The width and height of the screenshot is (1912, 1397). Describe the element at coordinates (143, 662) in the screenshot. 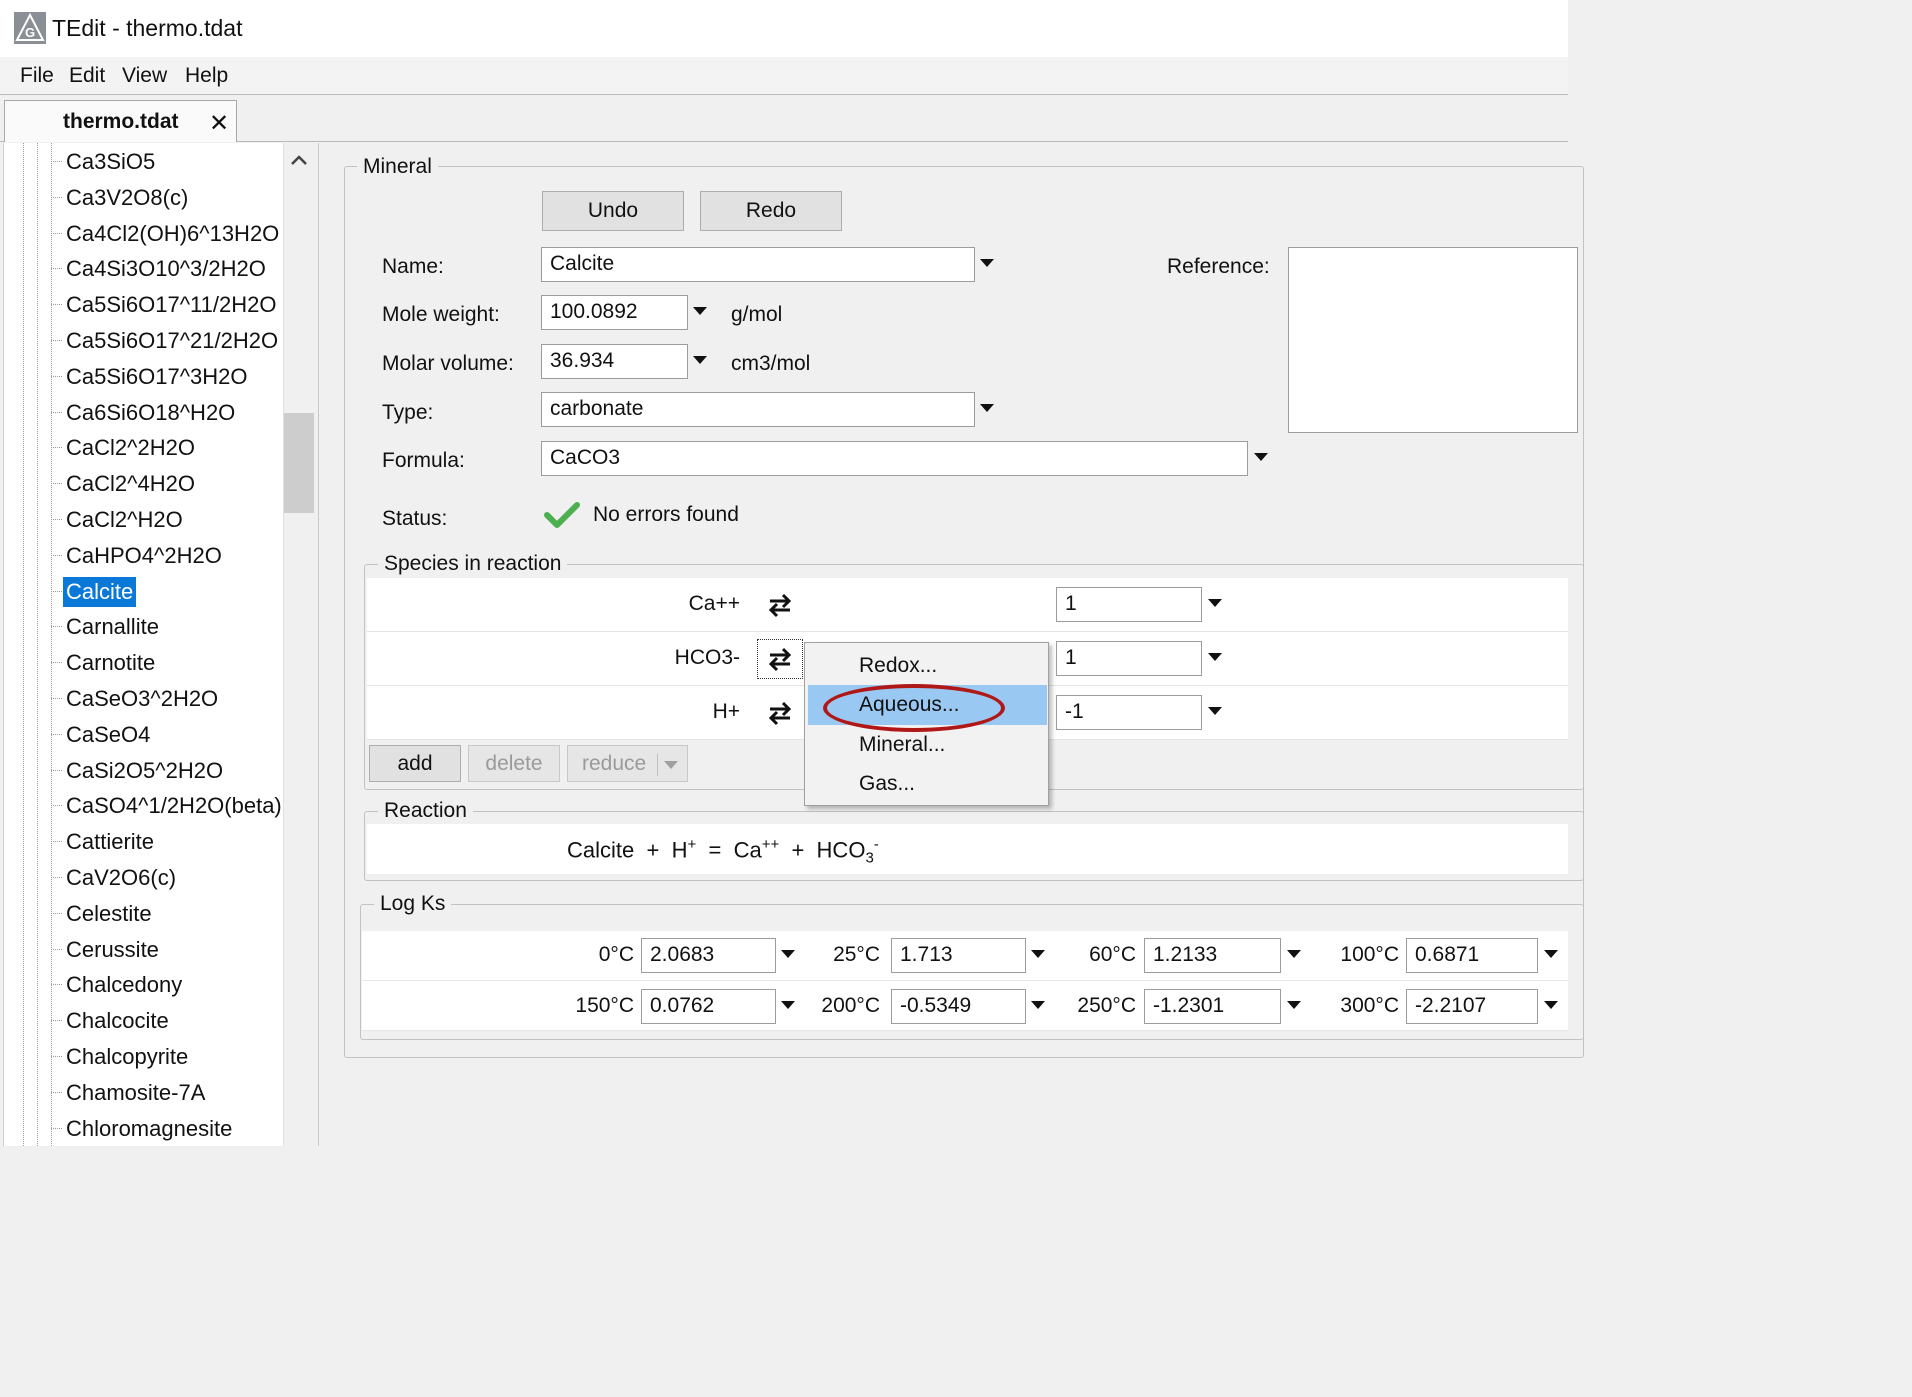

I see `tree-item: Carnotite` at that location.